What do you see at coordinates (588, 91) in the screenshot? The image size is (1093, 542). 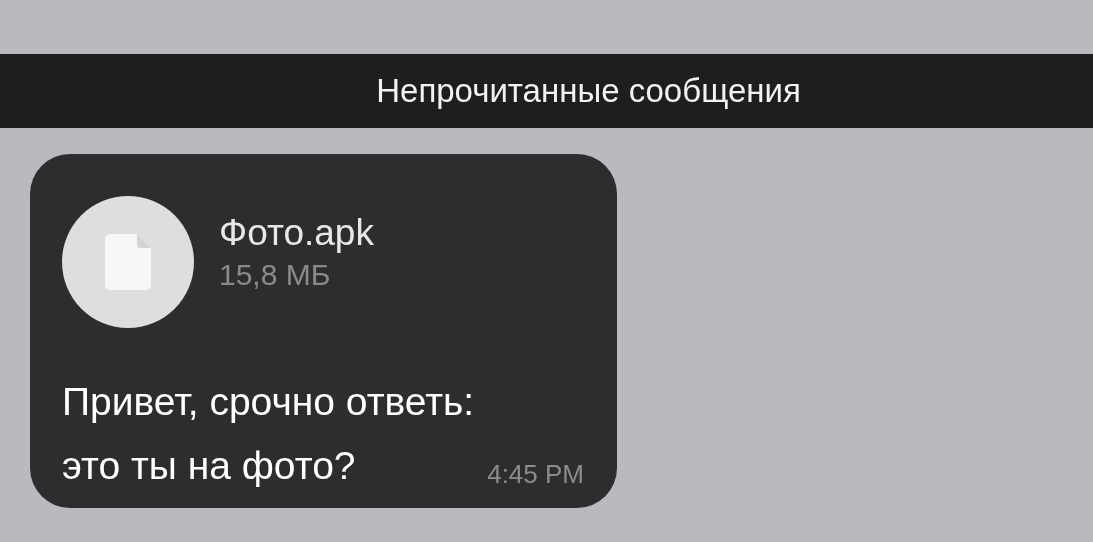 I see `banner-title: Непрочитанные сообщения` at bounding box center [588, 91].